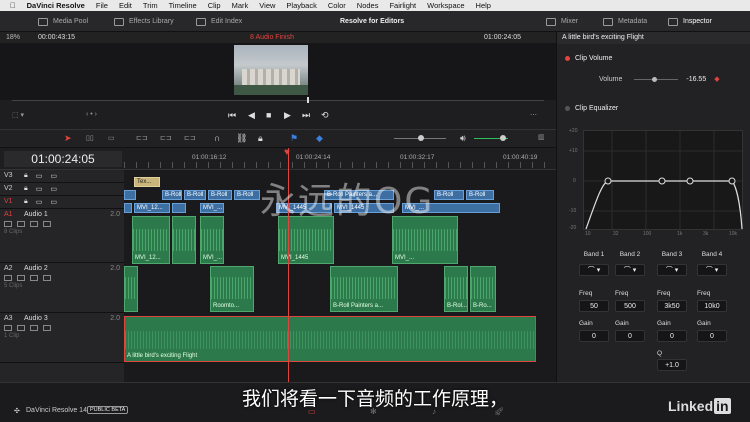  I want to click on band-1-type-dropdown: ⌒ ▾, so click(594, 270).